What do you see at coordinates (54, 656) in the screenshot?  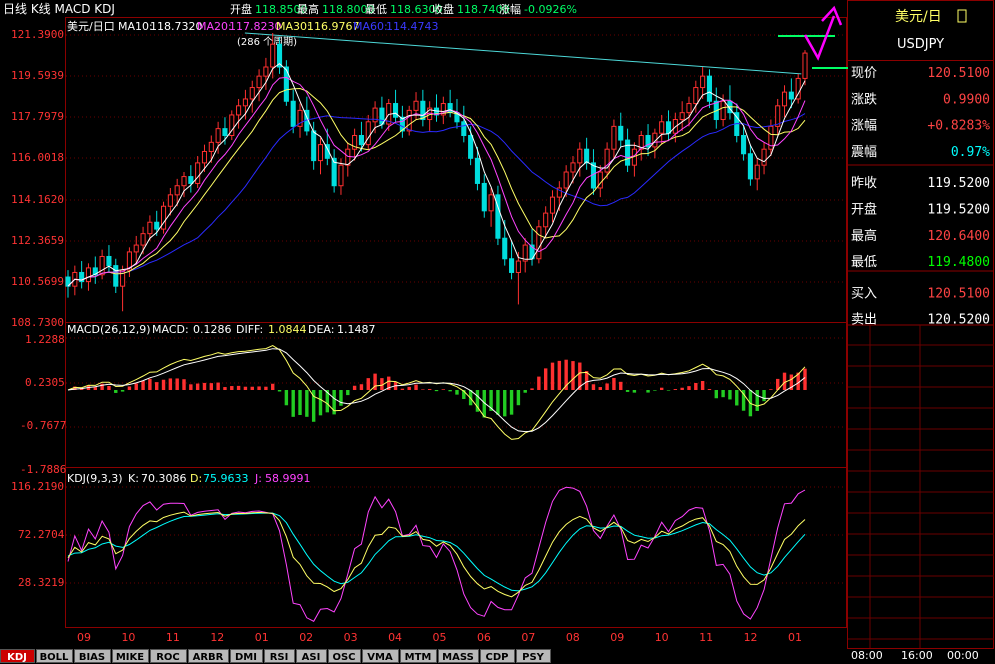 I see `tab-boll: BOLL` at bounding box center [54, 656].